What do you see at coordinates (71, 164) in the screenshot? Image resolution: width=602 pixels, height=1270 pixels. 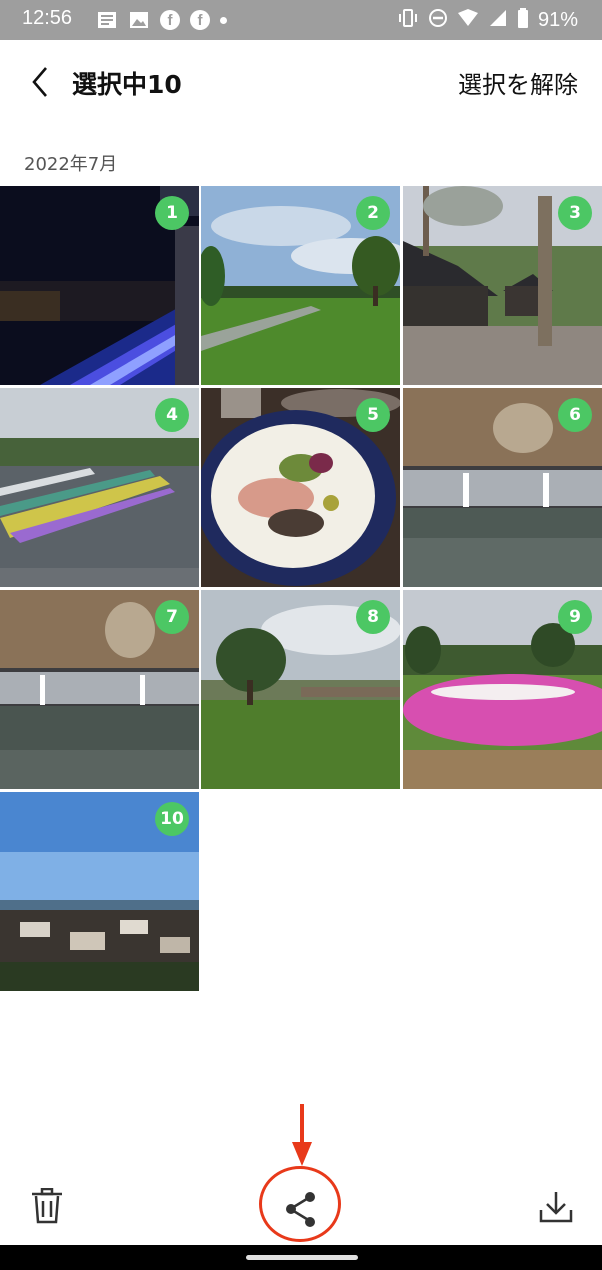 I see `section-date: 2022年7月` at bounding box center [71, 164].